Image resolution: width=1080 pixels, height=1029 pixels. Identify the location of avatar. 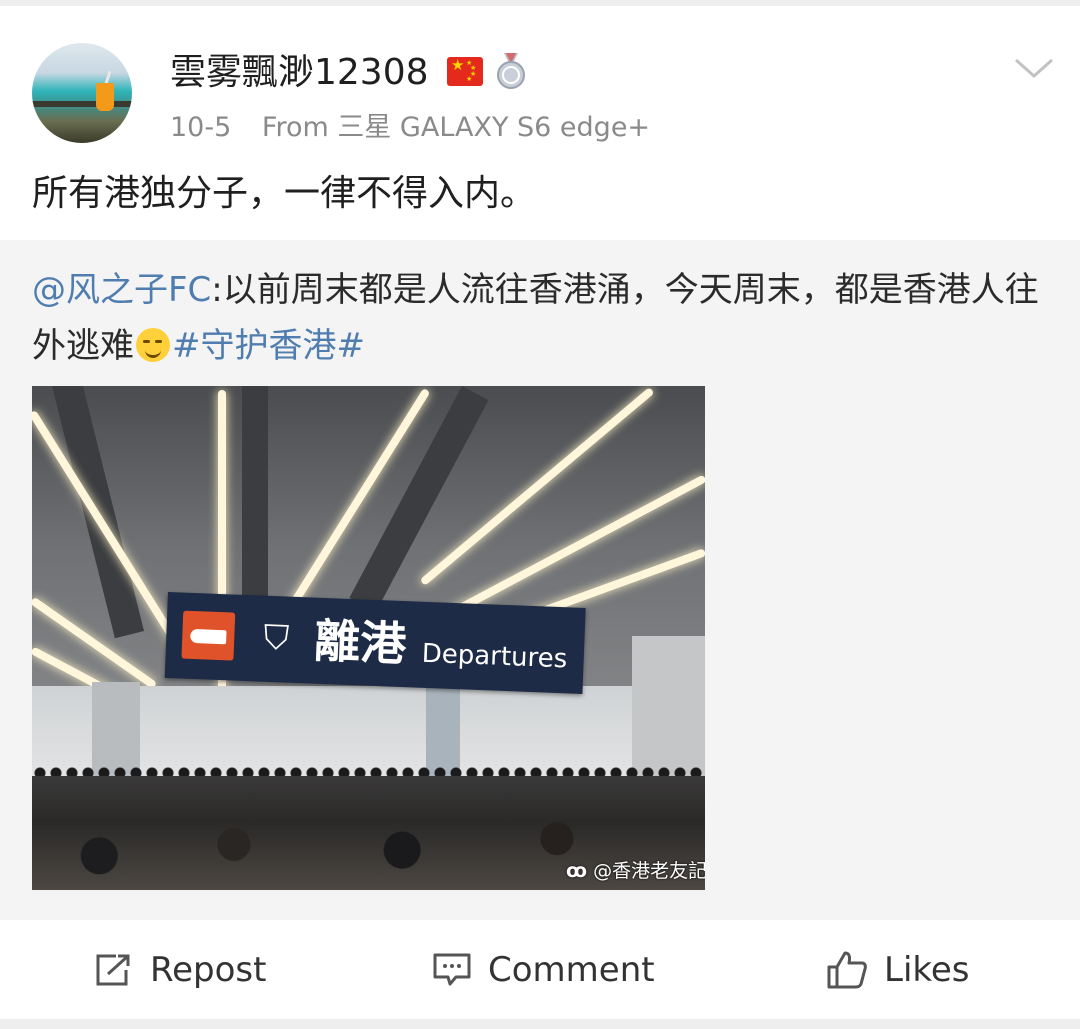
(82, 93).